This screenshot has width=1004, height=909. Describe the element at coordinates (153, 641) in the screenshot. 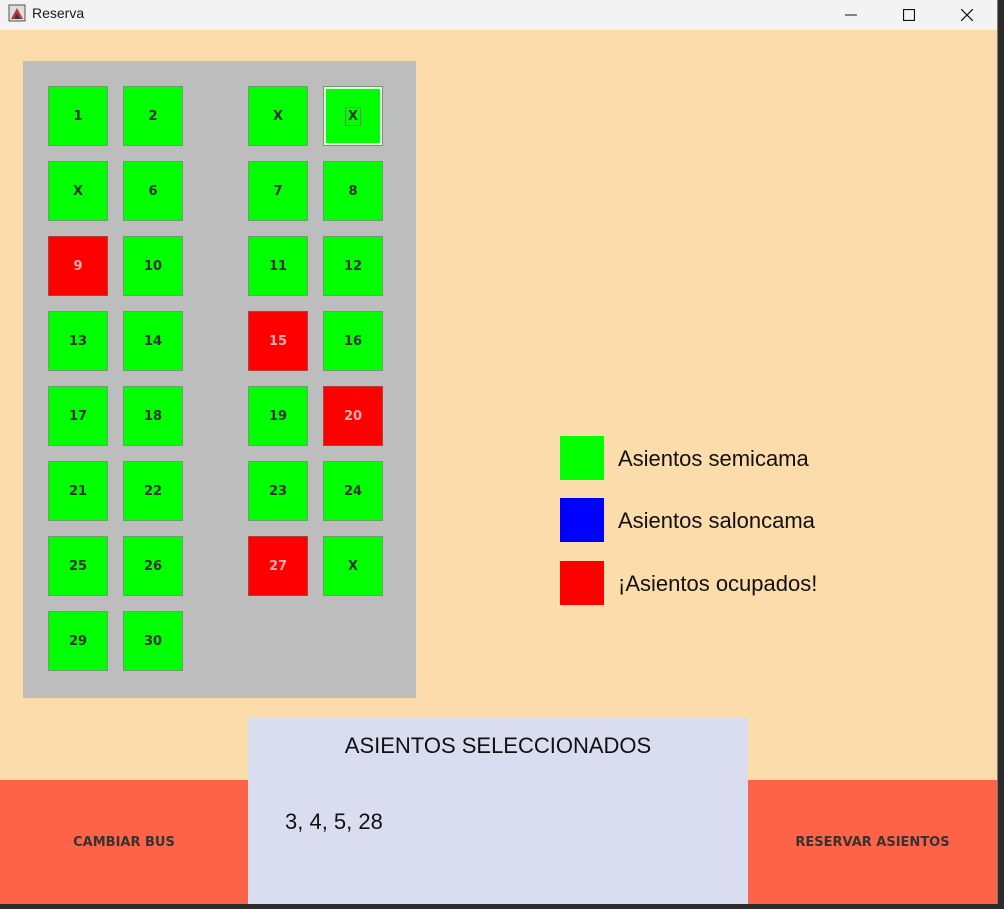

I see `seat-button: 30` at that location.